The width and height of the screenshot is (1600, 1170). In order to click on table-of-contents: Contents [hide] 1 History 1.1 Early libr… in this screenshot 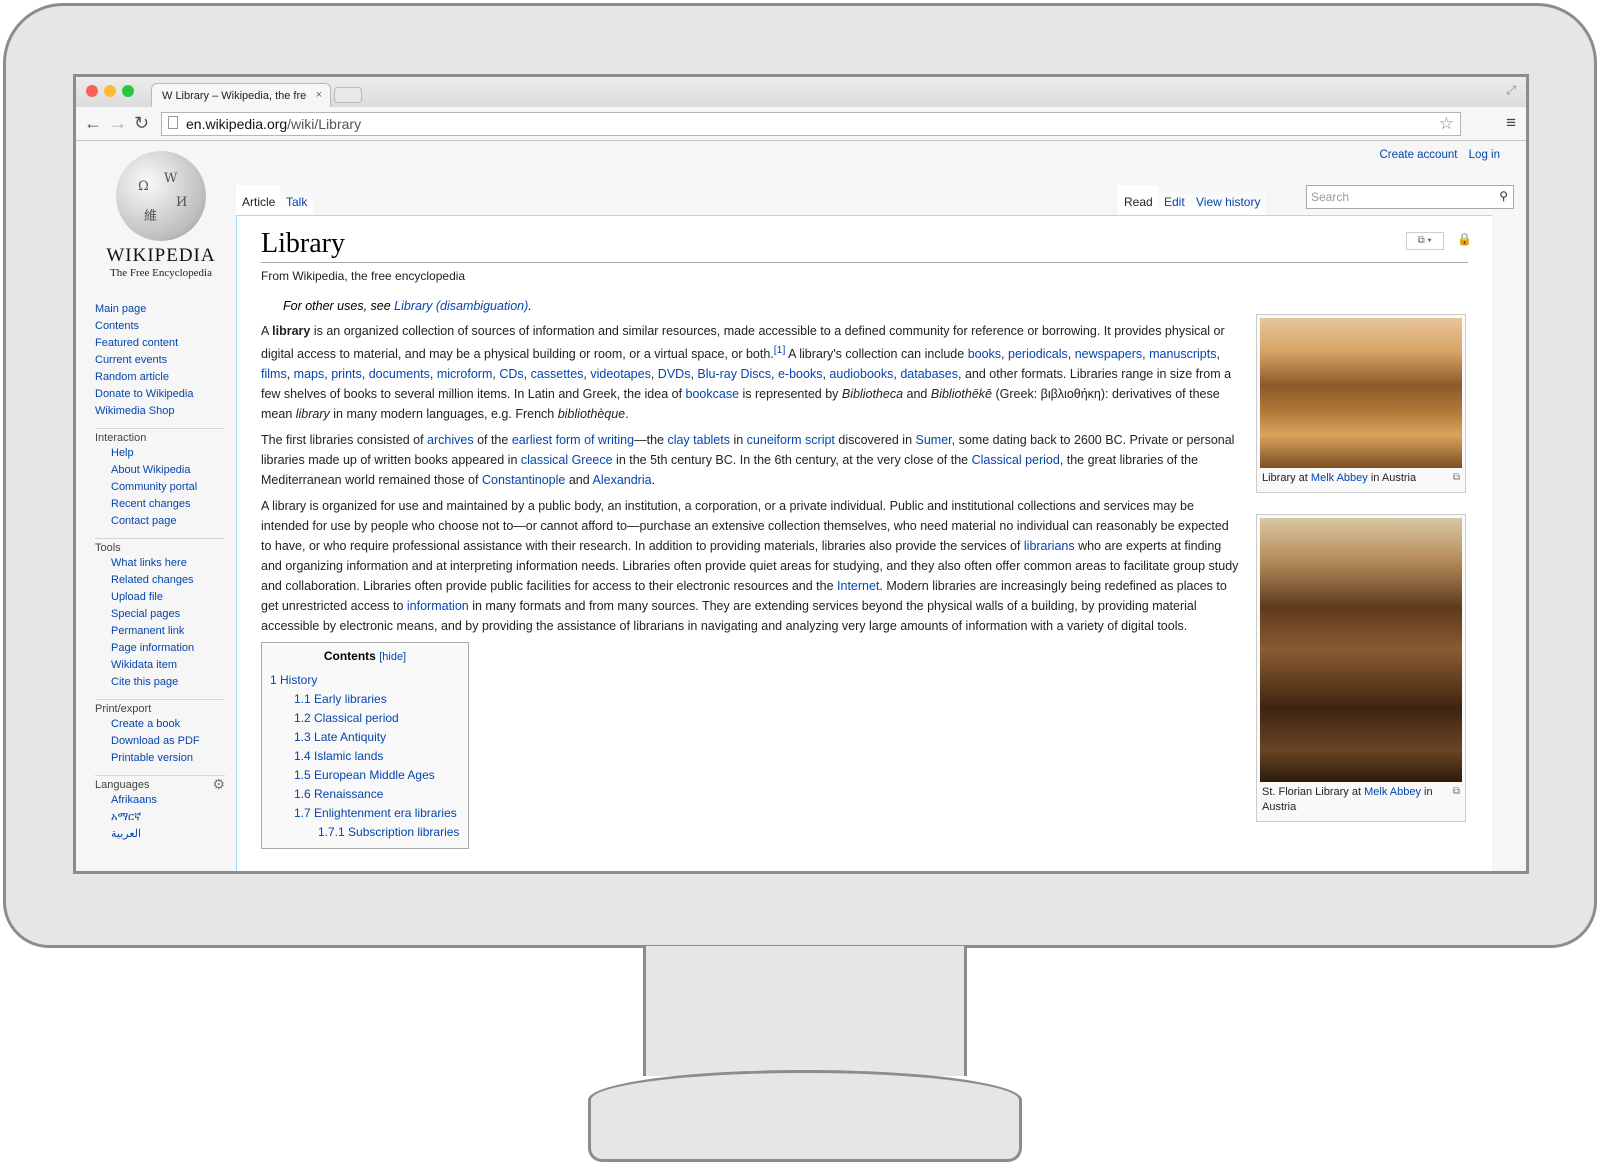, I will do `click(365, 746)`.